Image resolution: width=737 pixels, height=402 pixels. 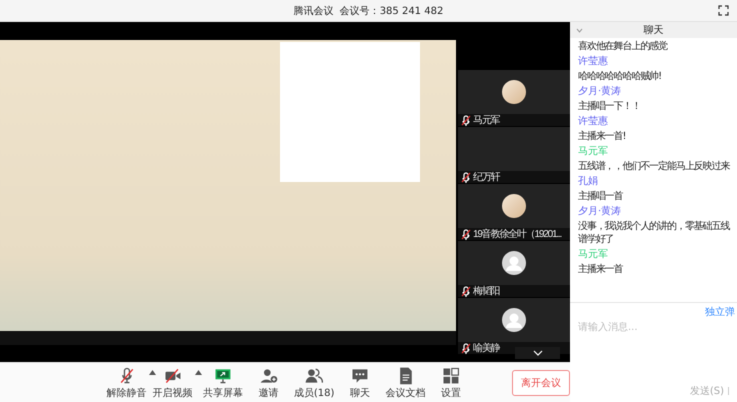 I want to click on chat-message: 主播唱一下！！, so click(x=610, y=106).